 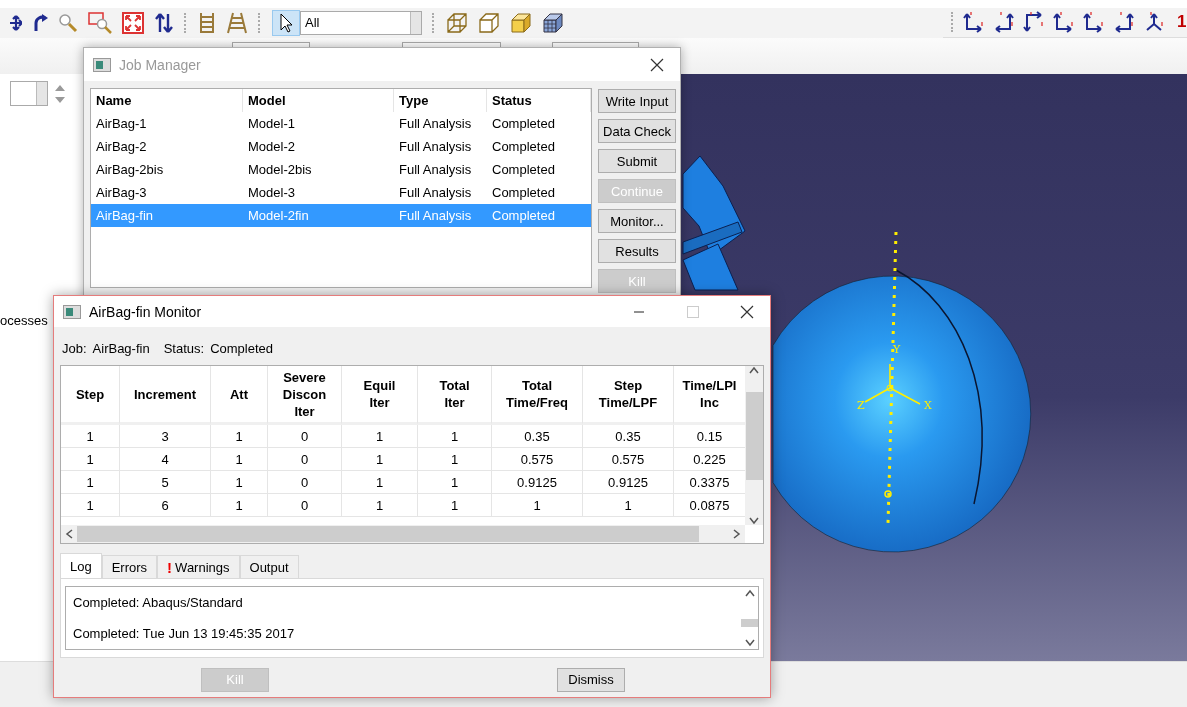 I want to click on window-title: Job Manager, so click(x=160, y=64).